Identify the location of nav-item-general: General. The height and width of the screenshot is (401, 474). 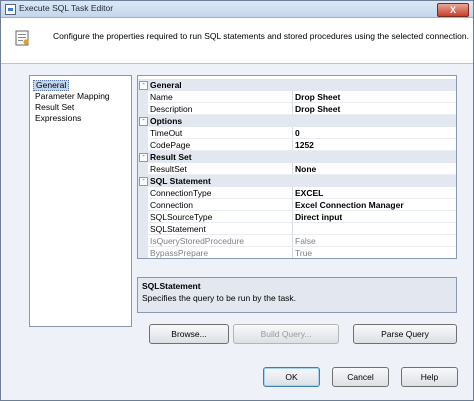
(51, 85).